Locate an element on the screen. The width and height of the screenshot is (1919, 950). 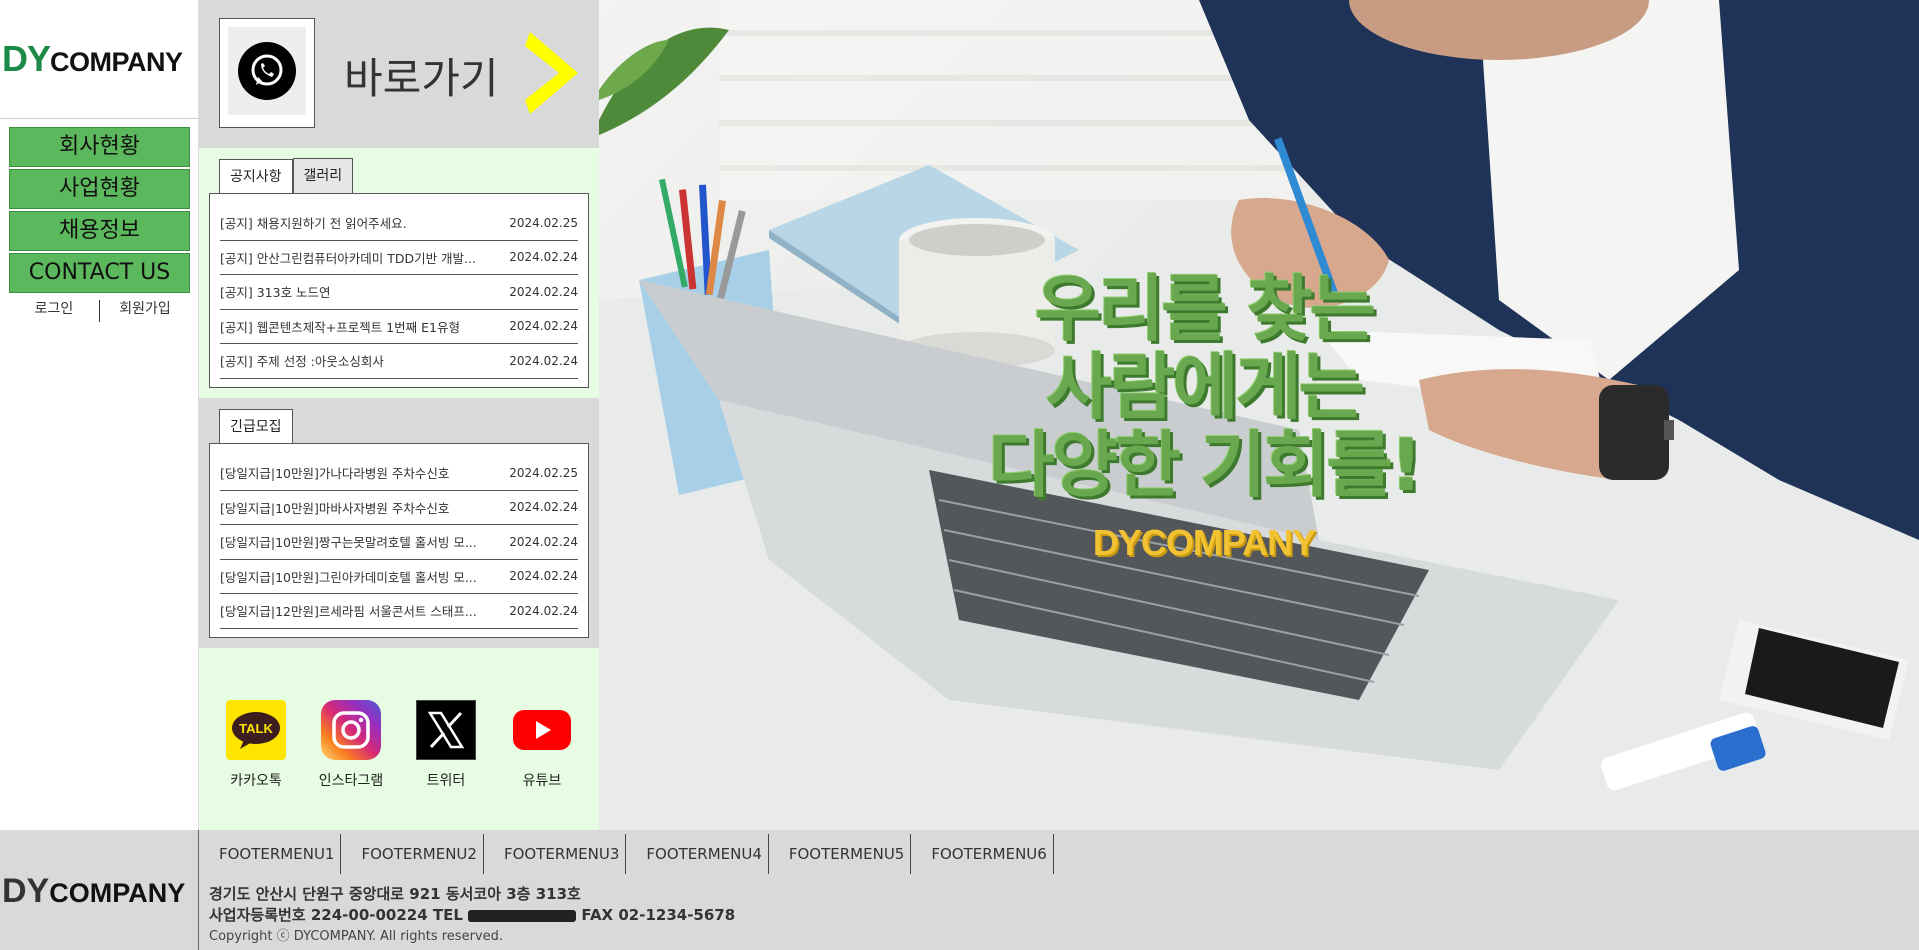
login-link: 로그인 is located at coordinates (54, 310).